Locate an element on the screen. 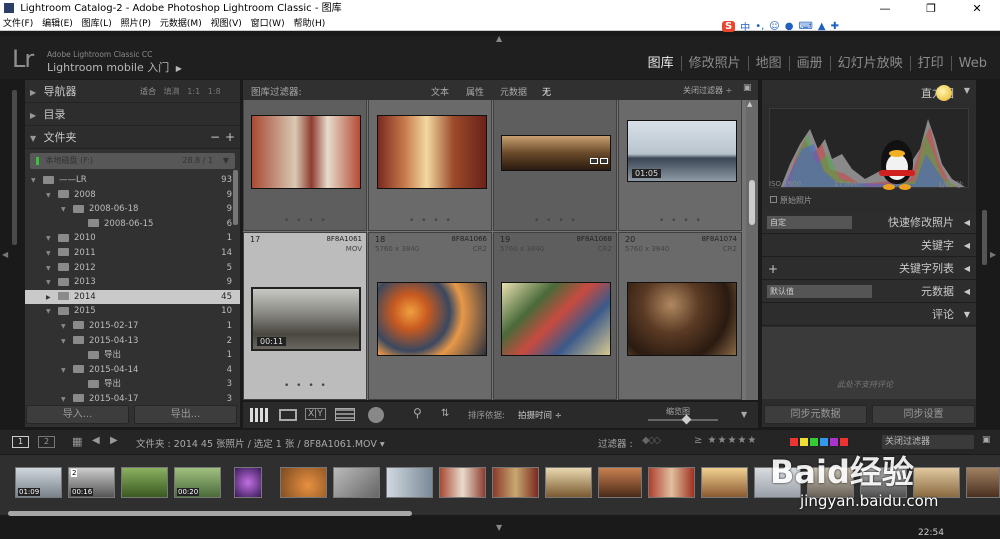  ime-mic-icon: ● is located at coordinates (789, 26).